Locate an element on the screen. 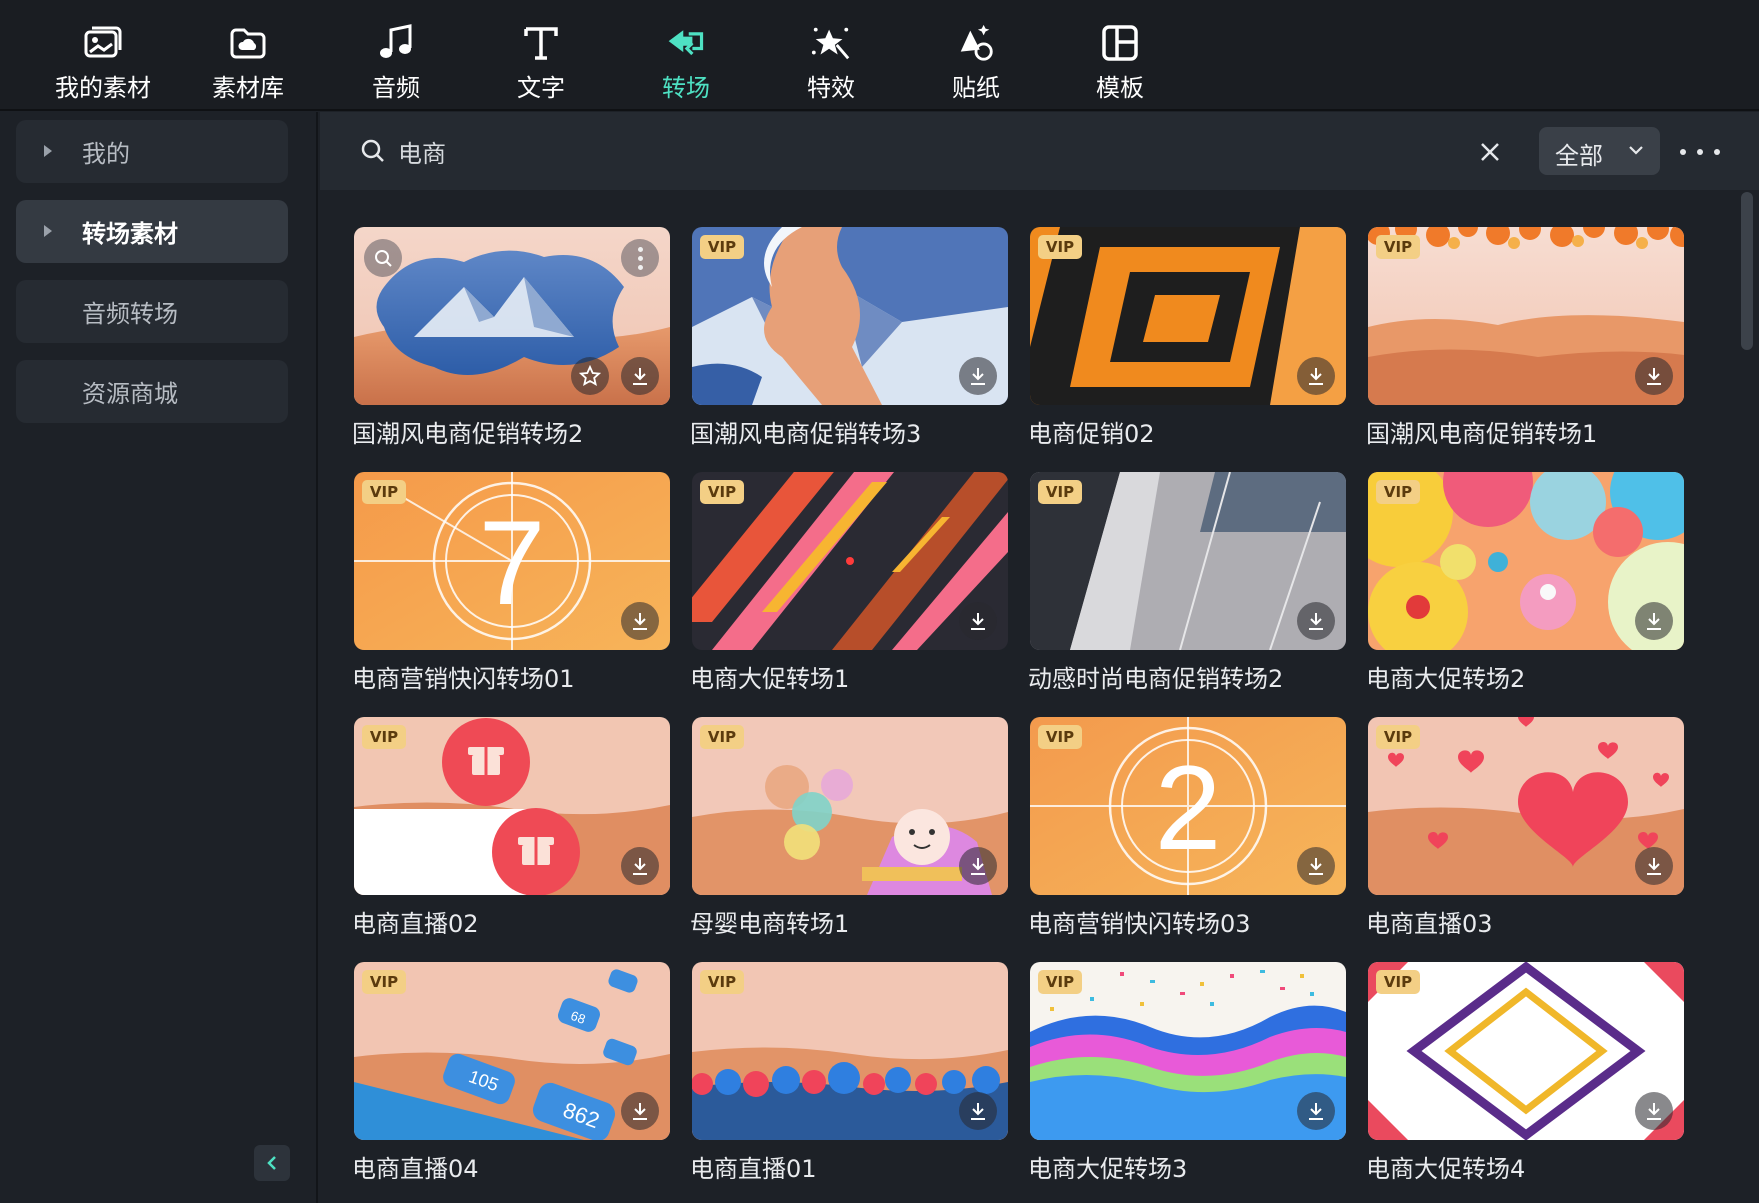 Image resolution: width=1759 pixels, height=1203 pixels. magic-effects-icon is located at coordinates (831, 43).